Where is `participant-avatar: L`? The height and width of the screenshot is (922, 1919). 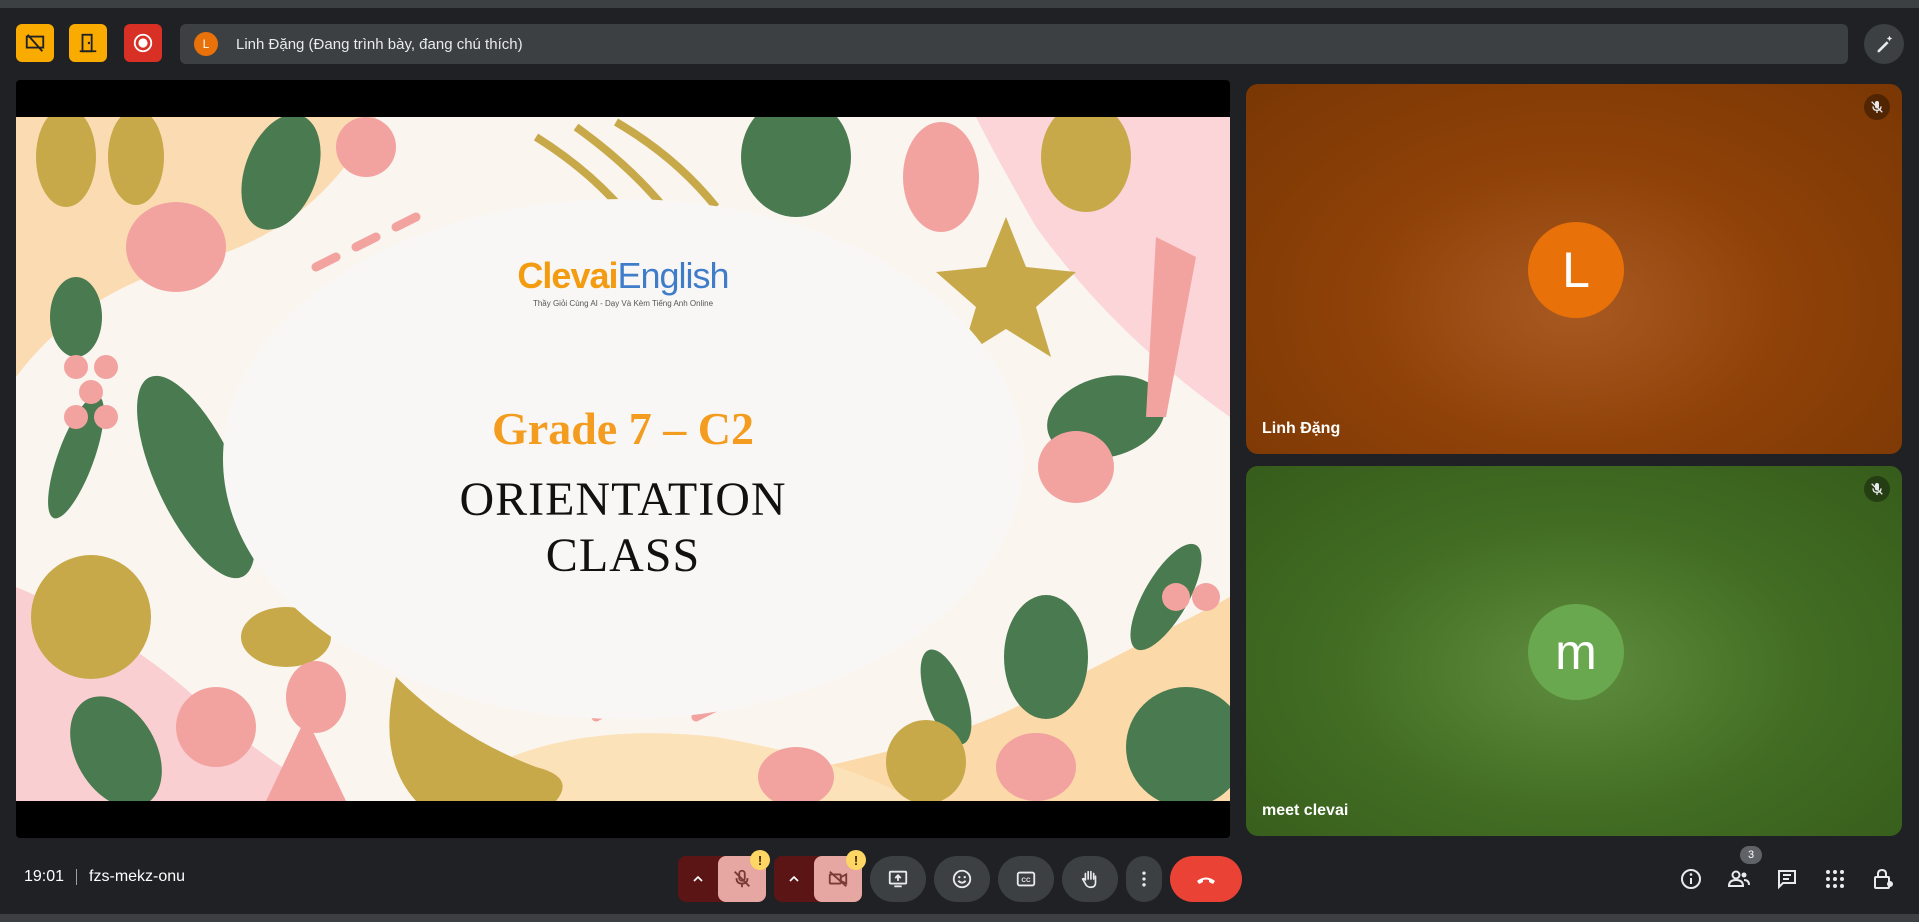
participant-avatar: L is located at coordinates (1576, 270).